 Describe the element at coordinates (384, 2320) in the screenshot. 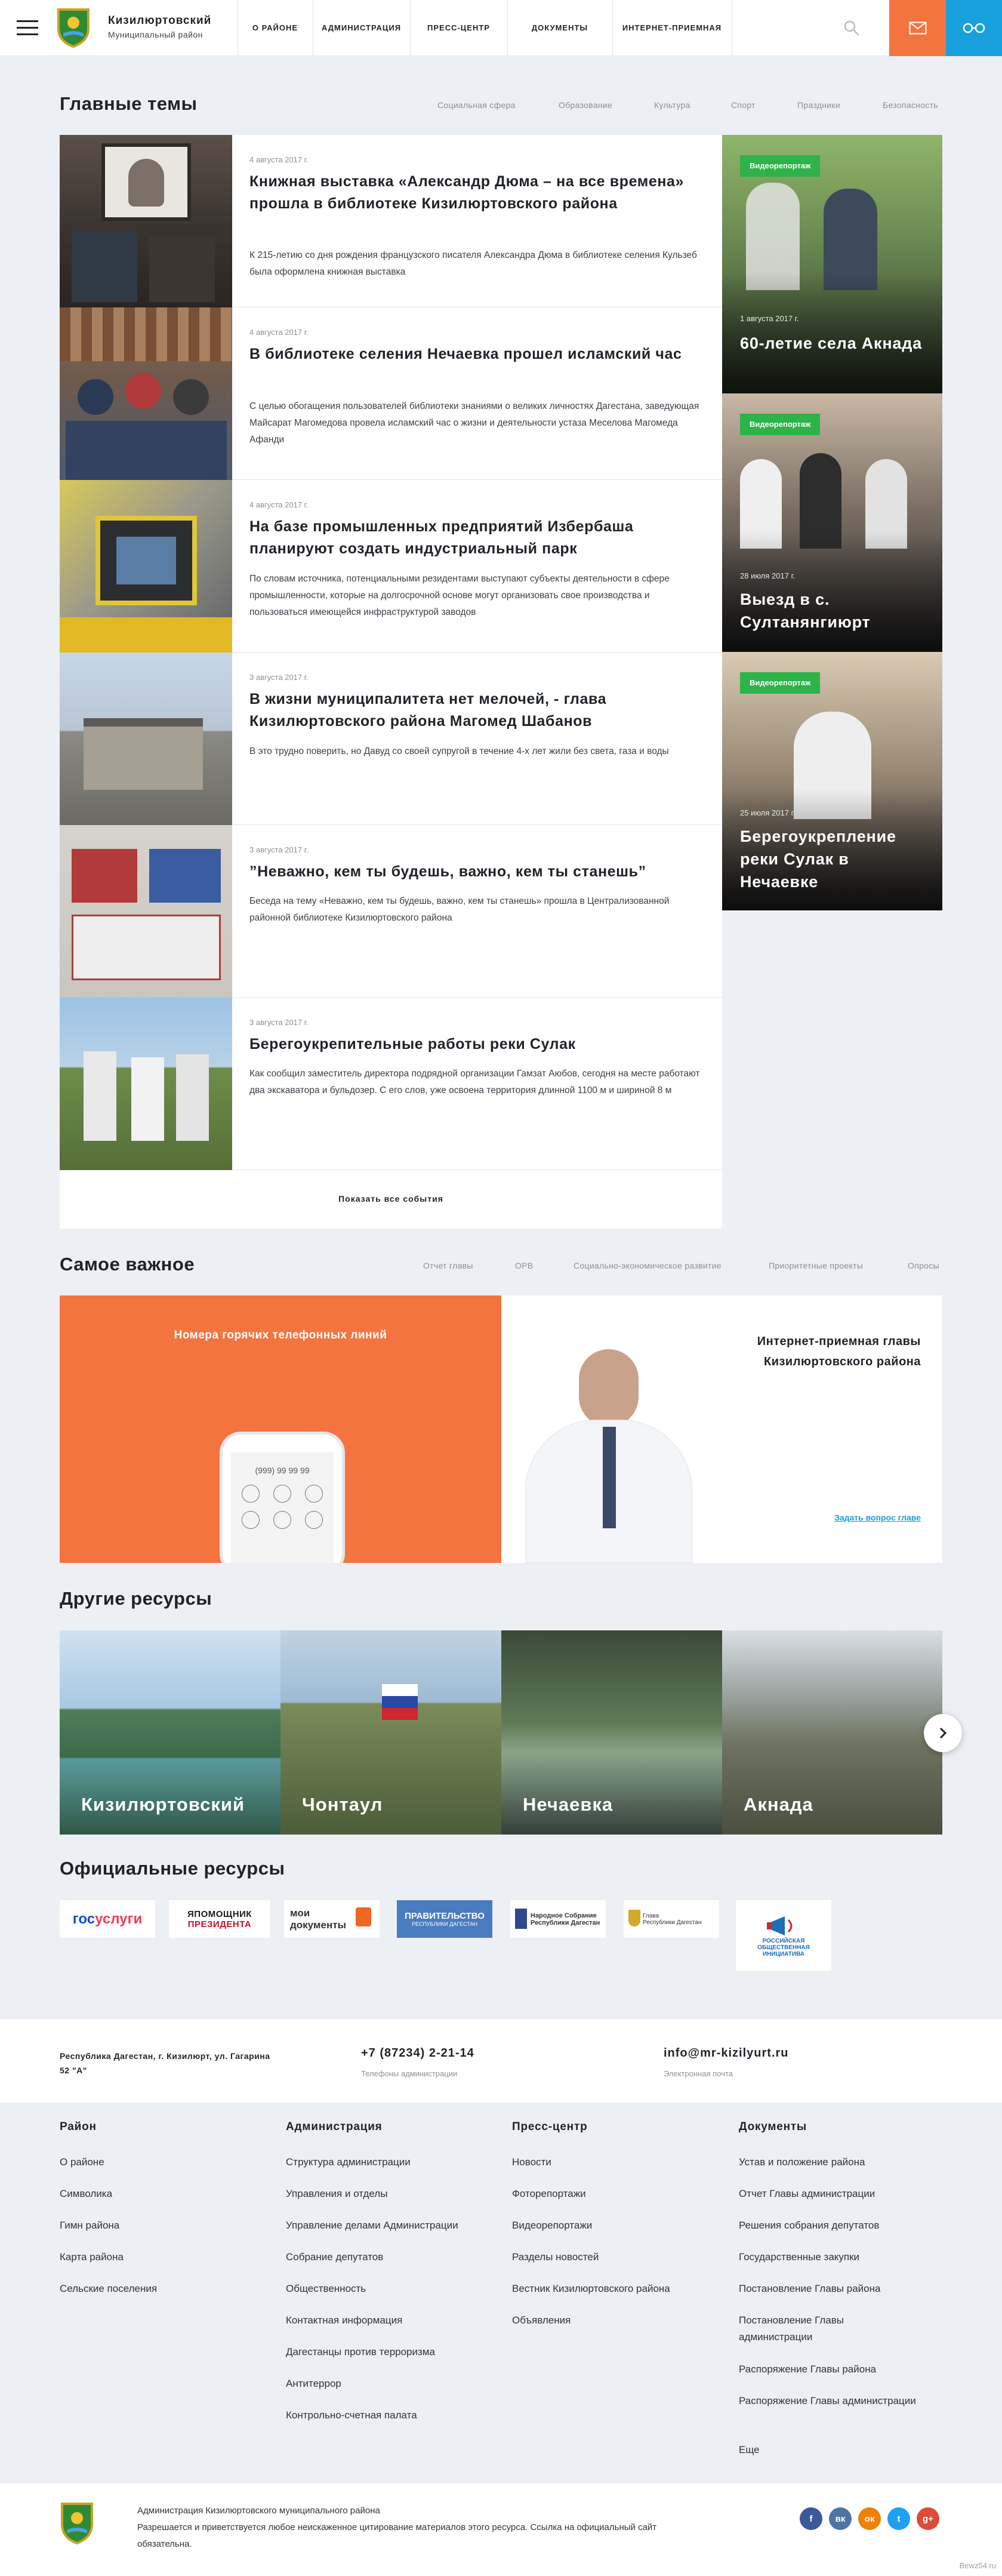

I see `footer-link: Контактная информация` at that location.